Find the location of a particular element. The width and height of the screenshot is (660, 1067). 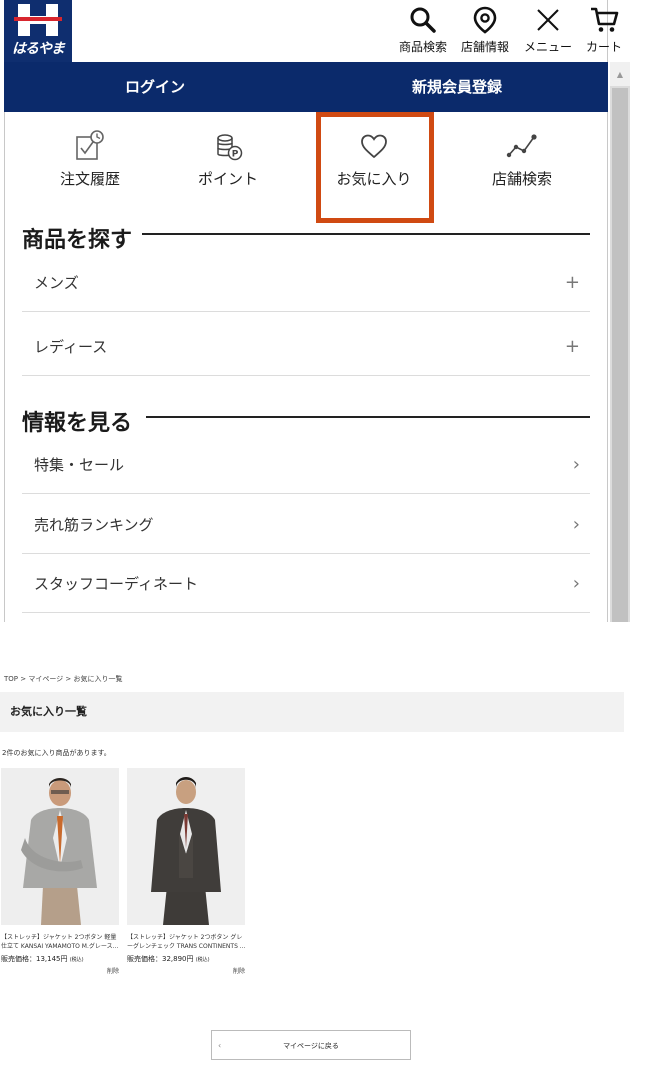

scrollbar-thumb is located at coordinates (620, 355).